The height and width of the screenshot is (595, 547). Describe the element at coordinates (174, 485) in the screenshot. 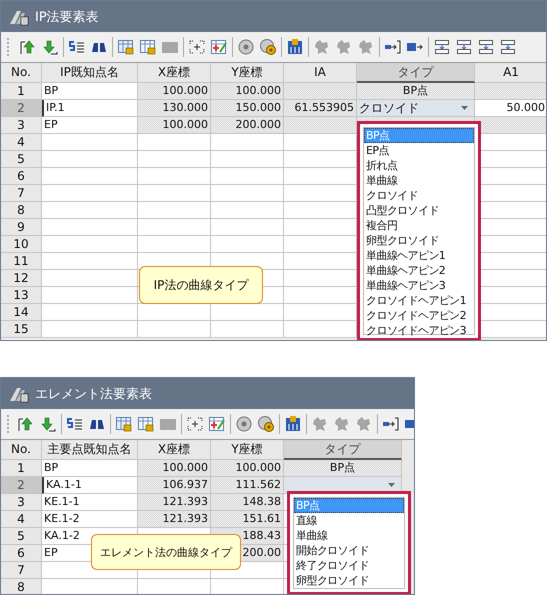

I see `table-cell: 106.937` at that location.